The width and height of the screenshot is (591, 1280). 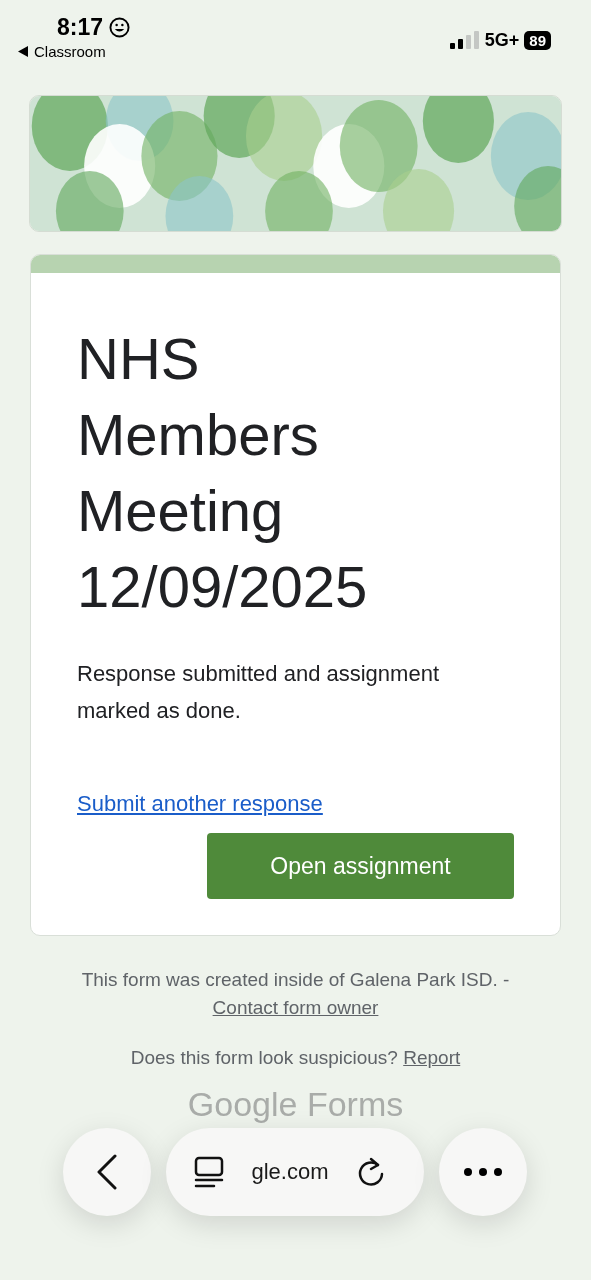 I want to click on url-text: gle.com, so click(x=290, y=1172).